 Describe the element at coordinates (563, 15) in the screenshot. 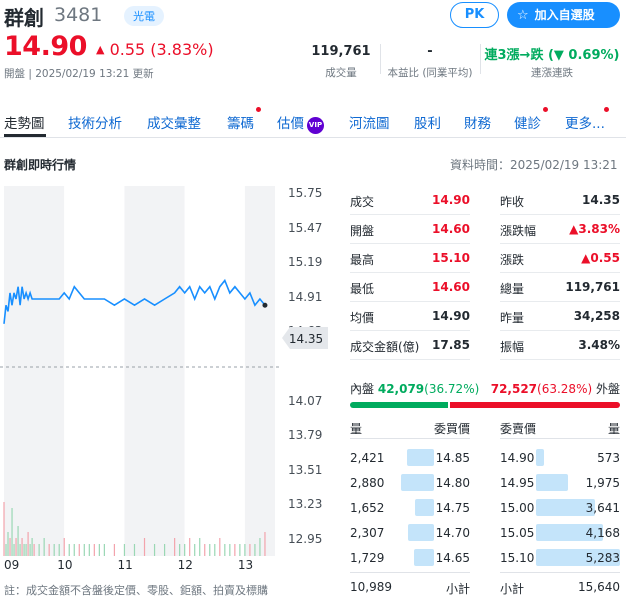

I see `add-to-watchlist-button: ☆ 加入自選股` at that location.